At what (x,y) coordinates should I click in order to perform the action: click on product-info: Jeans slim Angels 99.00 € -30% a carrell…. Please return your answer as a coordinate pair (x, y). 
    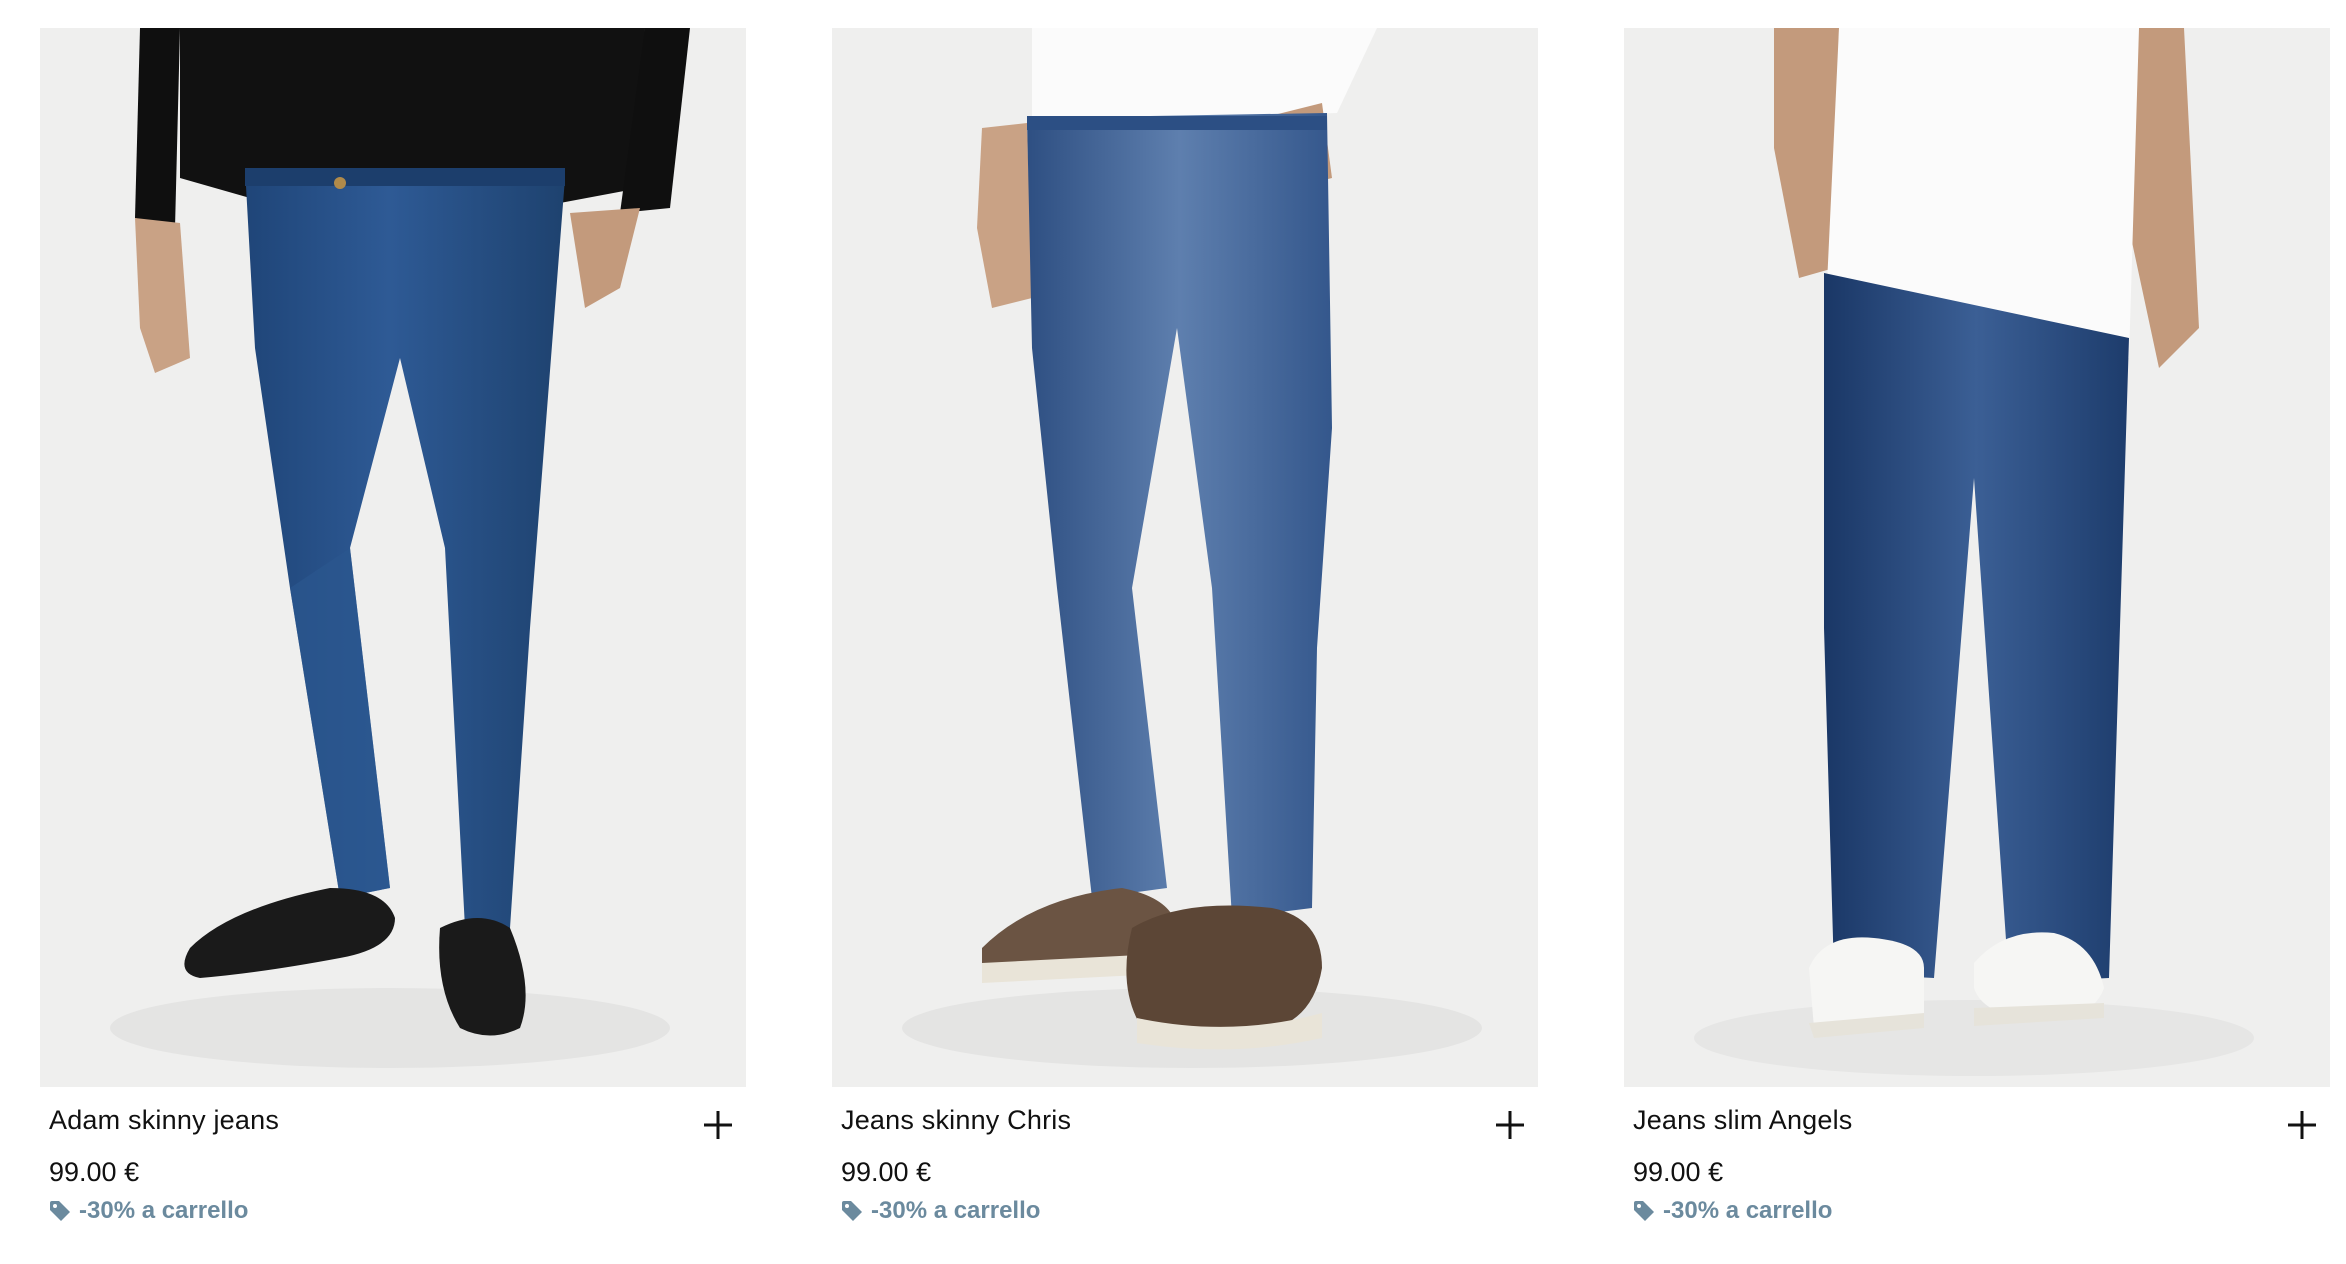
    Looking at the image, I should click on (1977, 1162).